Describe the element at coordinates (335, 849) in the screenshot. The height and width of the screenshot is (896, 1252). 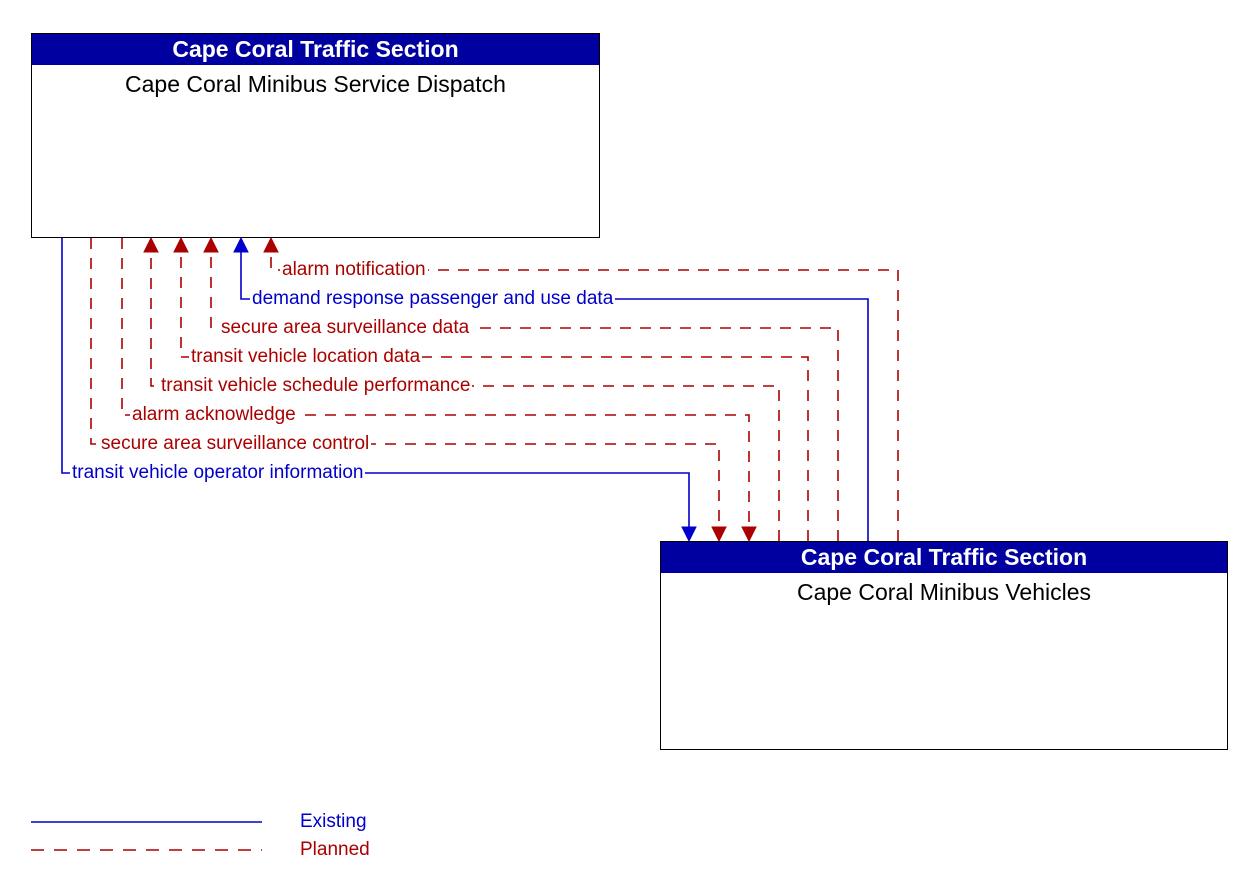
I see `legend-label-planned: Planned` at that location.